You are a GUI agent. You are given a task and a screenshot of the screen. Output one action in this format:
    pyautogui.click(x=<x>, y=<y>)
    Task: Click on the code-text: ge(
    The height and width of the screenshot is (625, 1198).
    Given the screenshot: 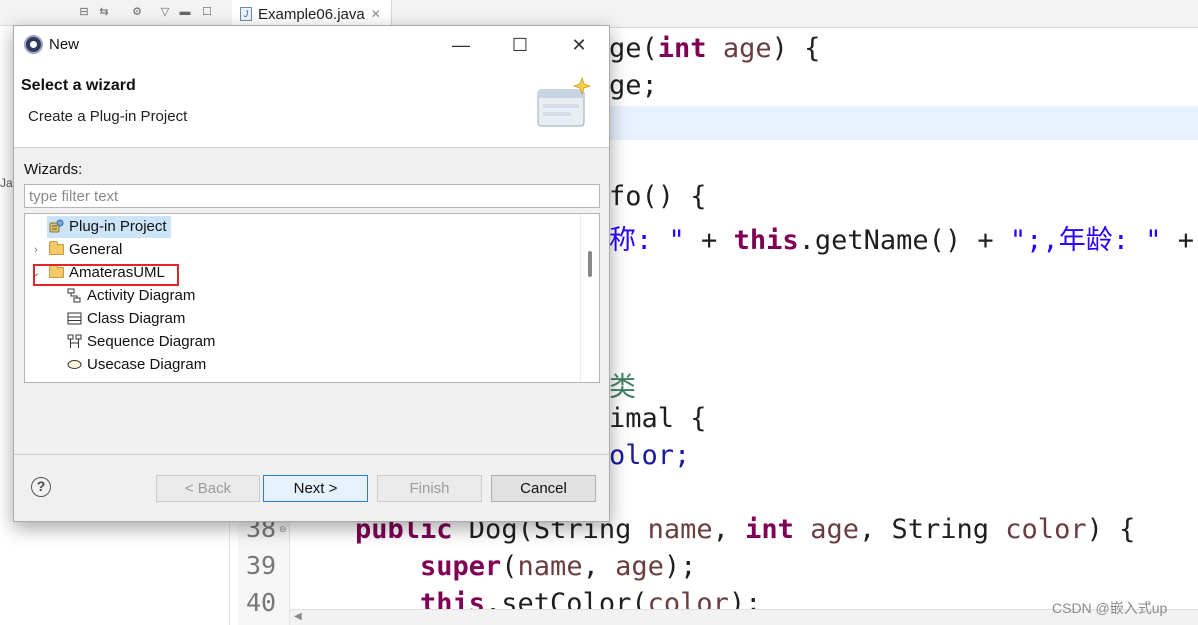 What is the action you would take?
    pyautogui.click(x=633, y=48)
    